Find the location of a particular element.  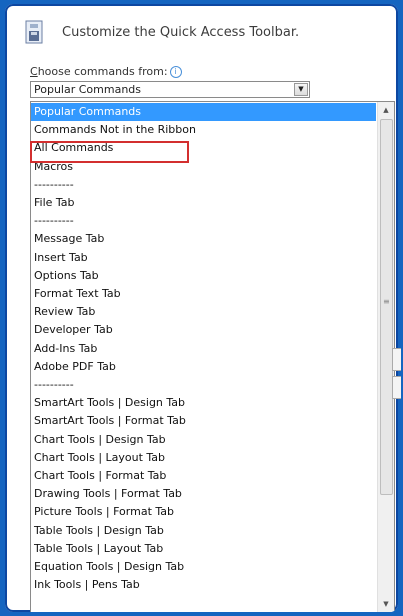

scroll-up-icon: ▲ is located at coordinates (386, 110).